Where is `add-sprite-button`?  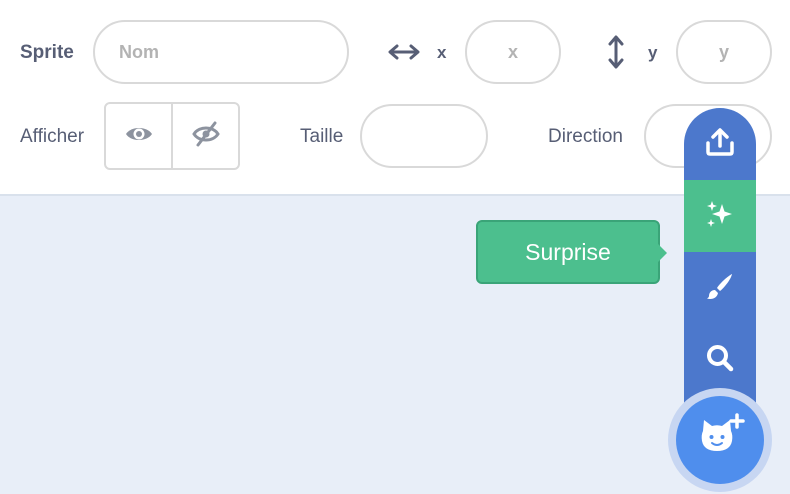
add-sprite-button is located at coordinates (720, 440).